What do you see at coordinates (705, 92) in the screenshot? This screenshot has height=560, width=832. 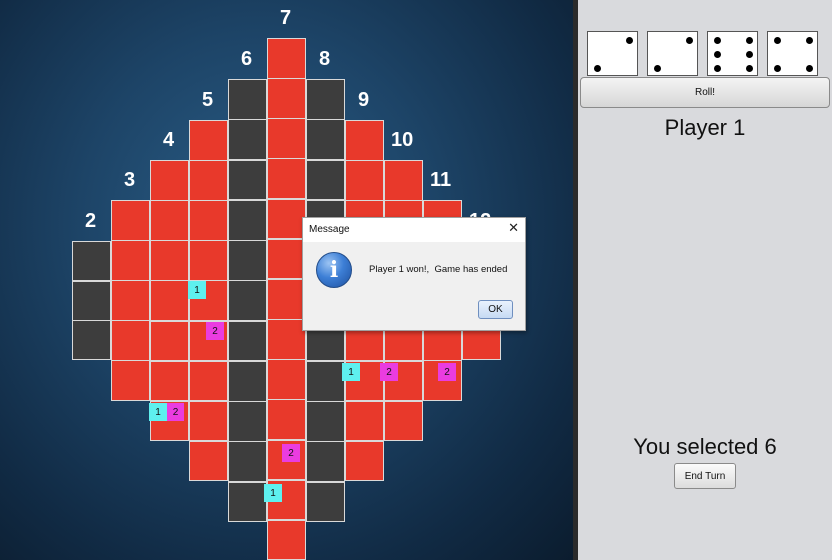 I see `roll-button: Roll!` at bounding box center [705, 92].